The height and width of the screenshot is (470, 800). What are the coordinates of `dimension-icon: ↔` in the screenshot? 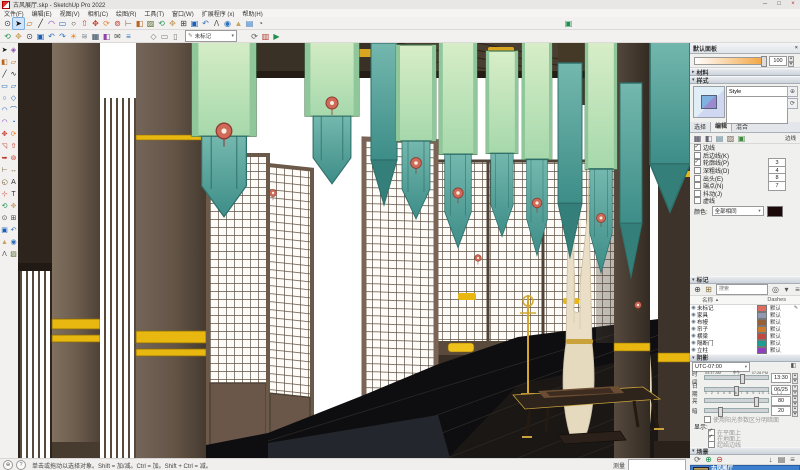 It's located at (13, 170).